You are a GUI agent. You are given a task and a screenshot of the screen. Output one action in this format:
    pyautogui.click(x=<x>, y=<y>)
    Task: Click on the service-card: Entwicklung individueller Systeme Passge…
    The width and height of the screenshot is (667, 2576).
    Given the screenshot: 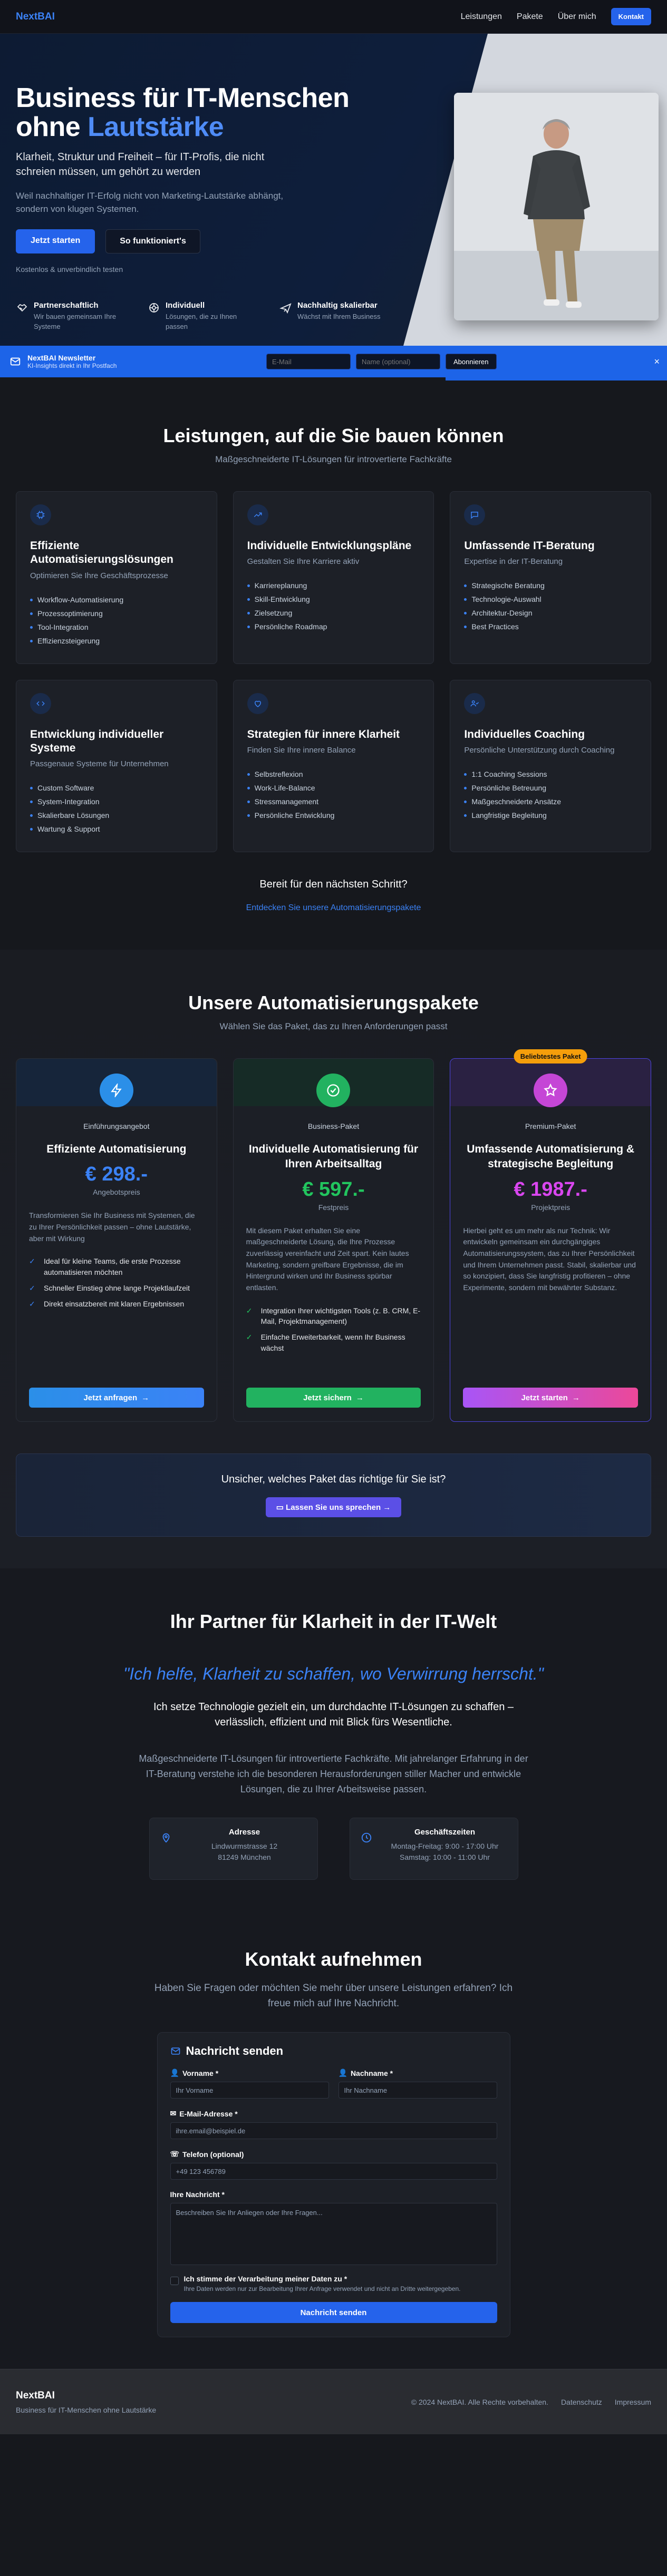 What is the action you would take?
    pyautogui.click(x=116, y=765)
    